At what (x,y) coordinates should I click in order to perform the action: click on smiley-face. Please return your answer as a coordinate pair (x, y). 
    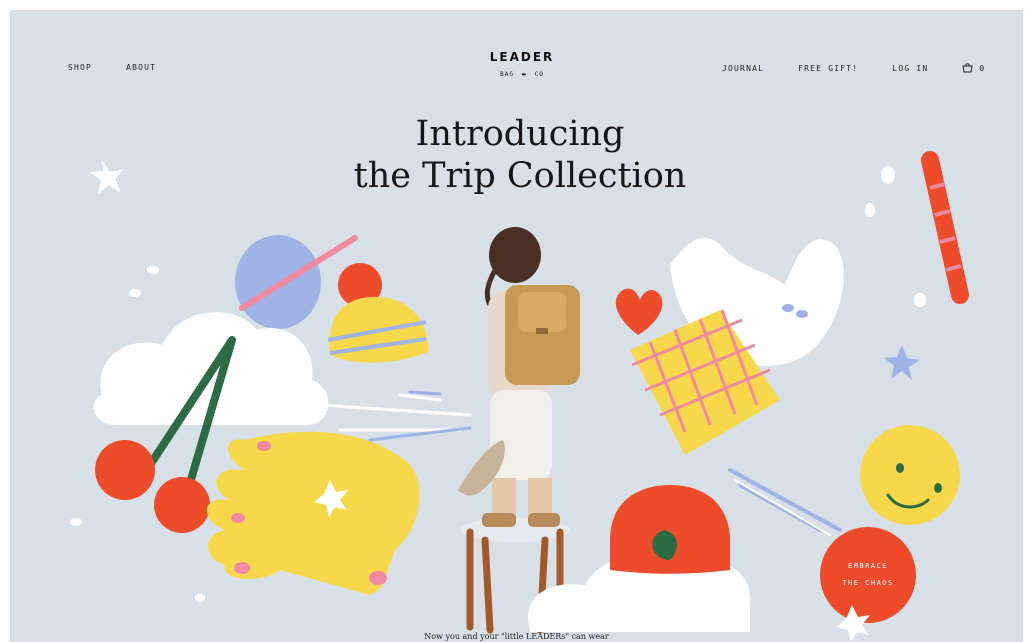
    Looking at the image, I should click on (910, 475).